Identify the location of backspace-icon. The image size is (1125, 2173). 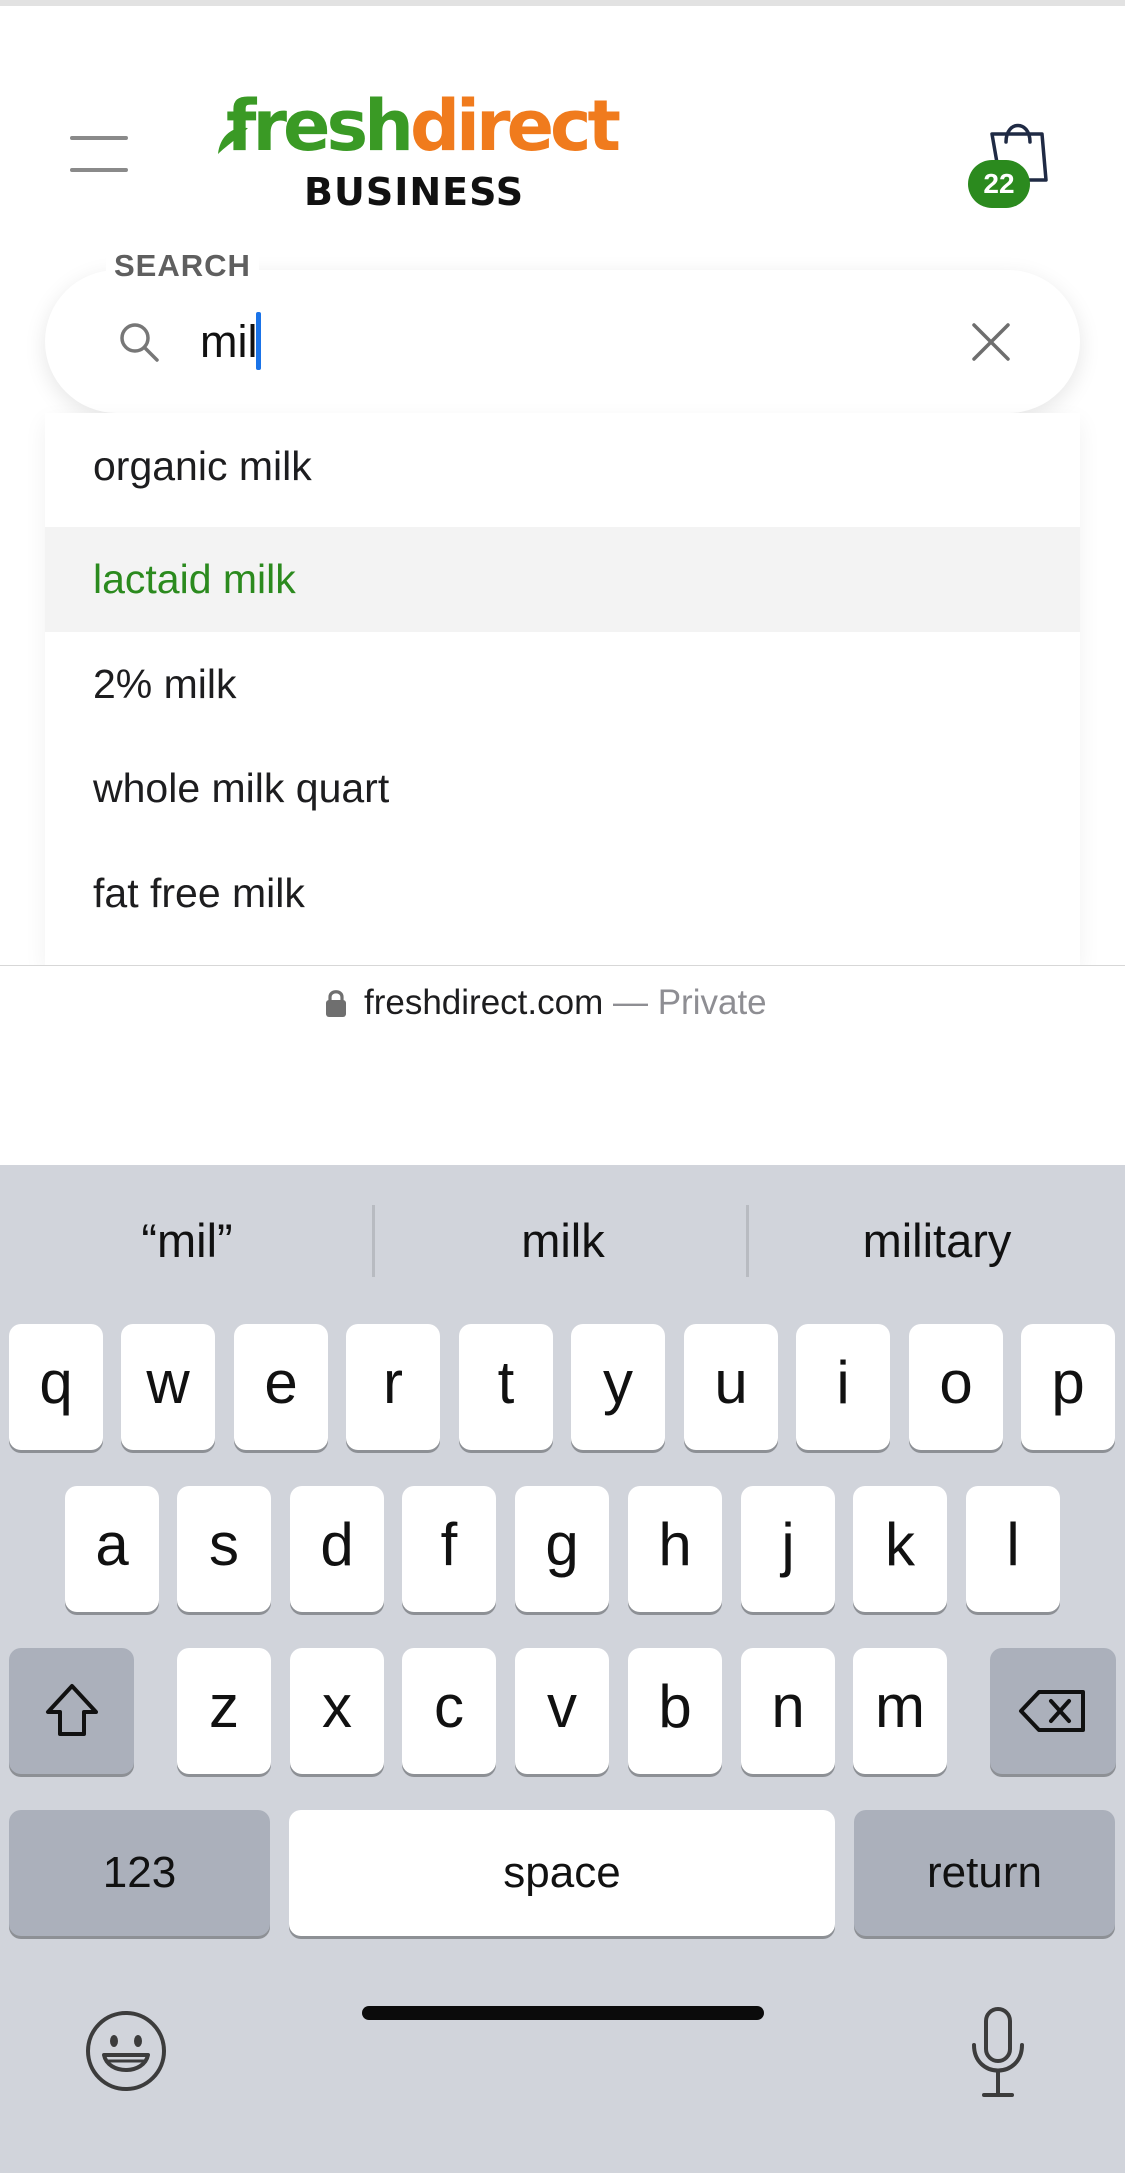
(1052, 1711).